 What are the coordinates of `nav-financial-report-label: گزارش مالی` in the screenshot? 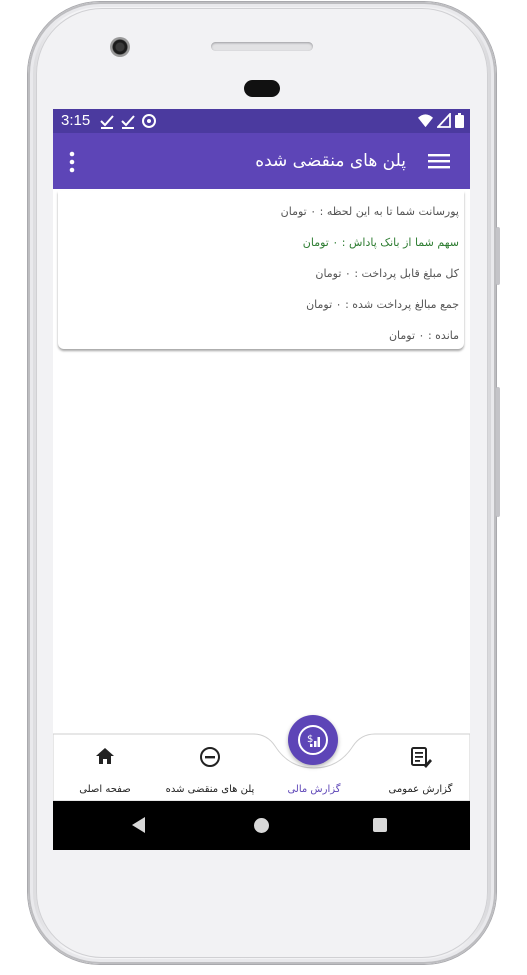 It's located at (314, 789).